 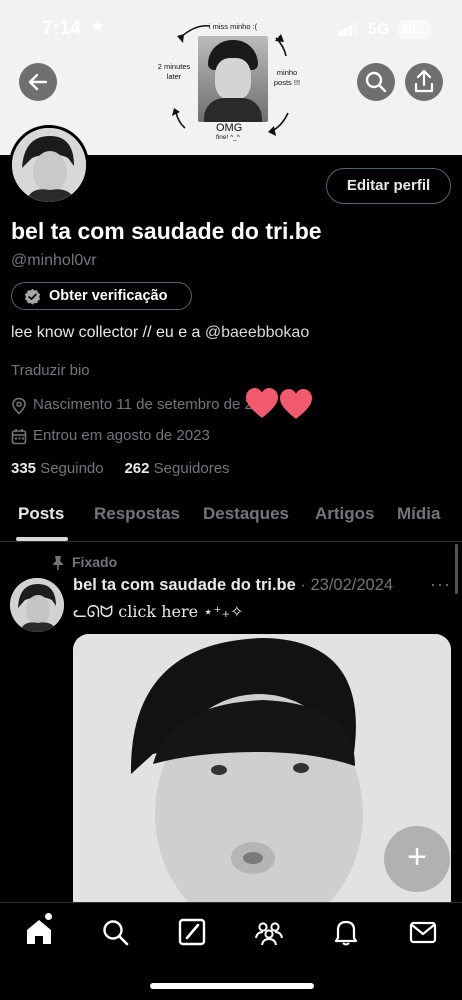 What do you see at coordinates (456, 569) in the screenshot?
I see `scrollbar` at bounding box center [456, 569].